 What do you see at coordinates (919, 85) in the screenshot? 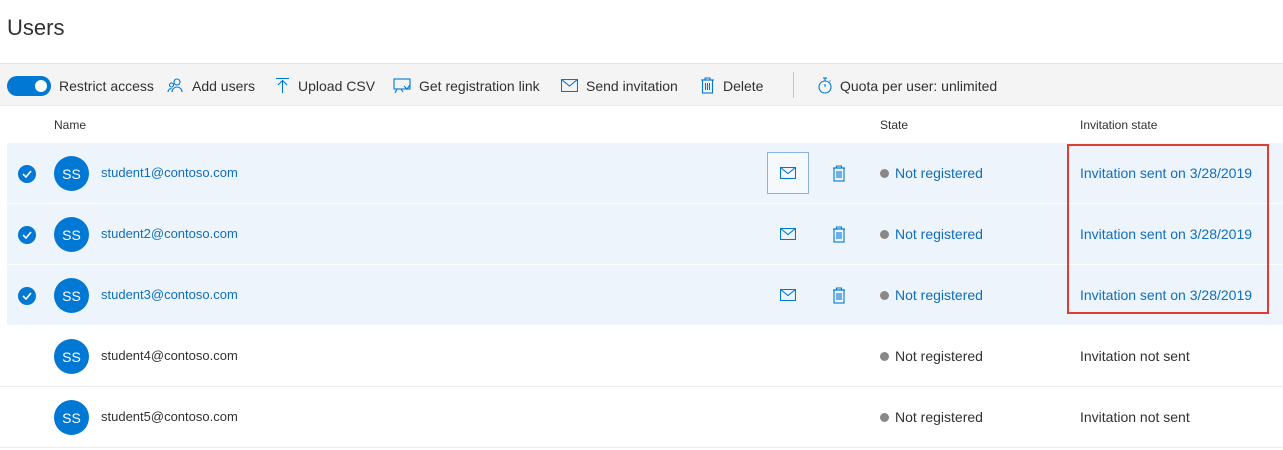
I see `quota-label: Quota per user: unlimited` at bounding box center [919, 85].